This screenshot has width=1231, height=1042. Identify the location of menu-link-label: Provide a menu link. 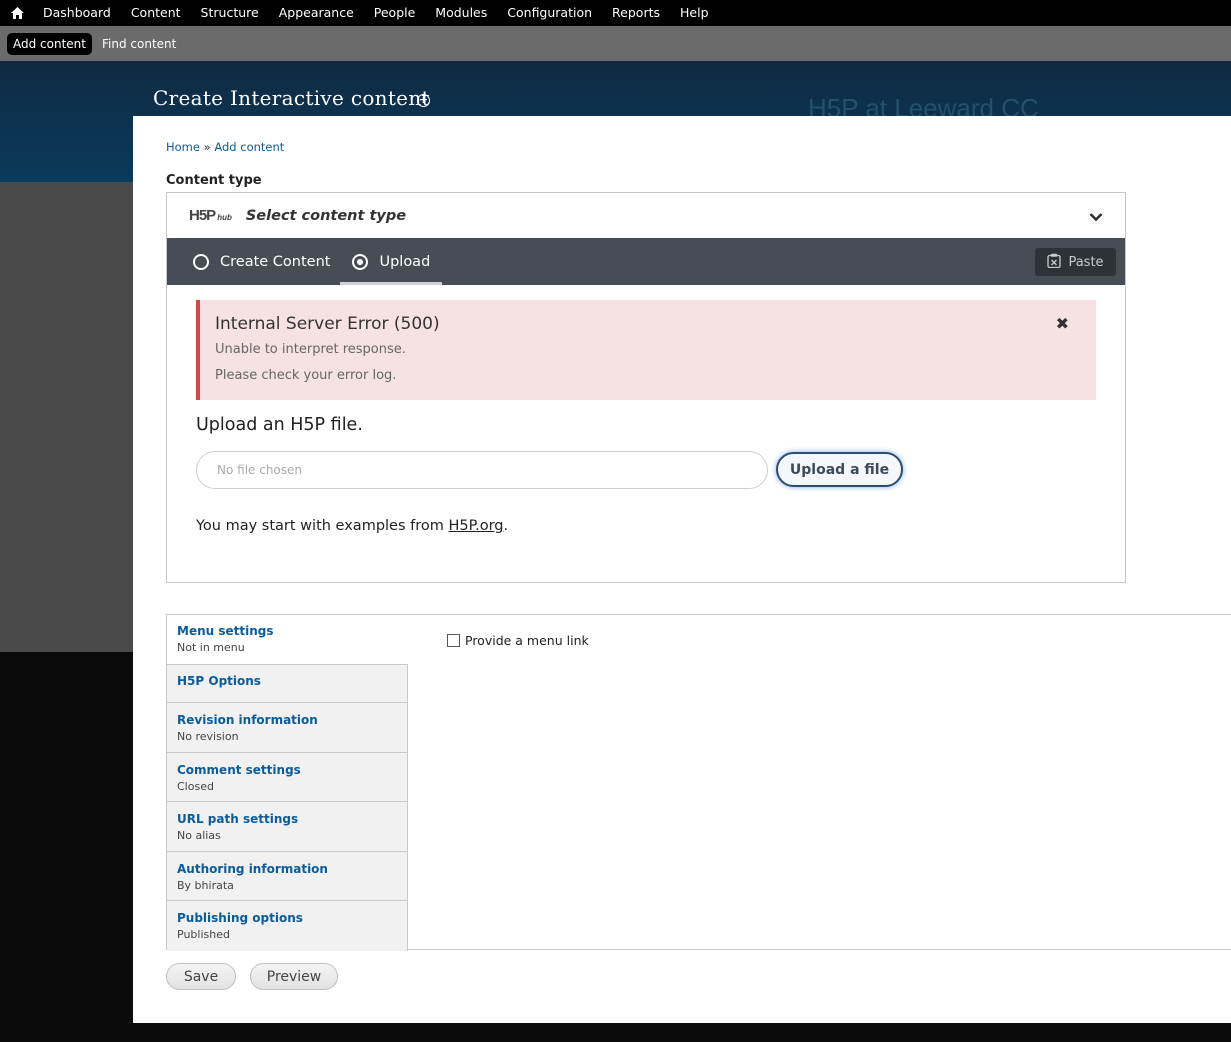
(527, 640).